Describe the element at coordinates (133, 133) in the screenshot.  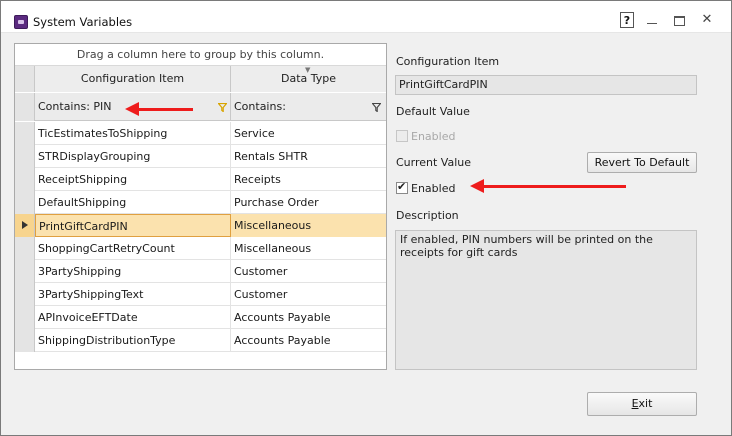
I see `cell-configuration-item: TicEstimatesToShipping` at that location.